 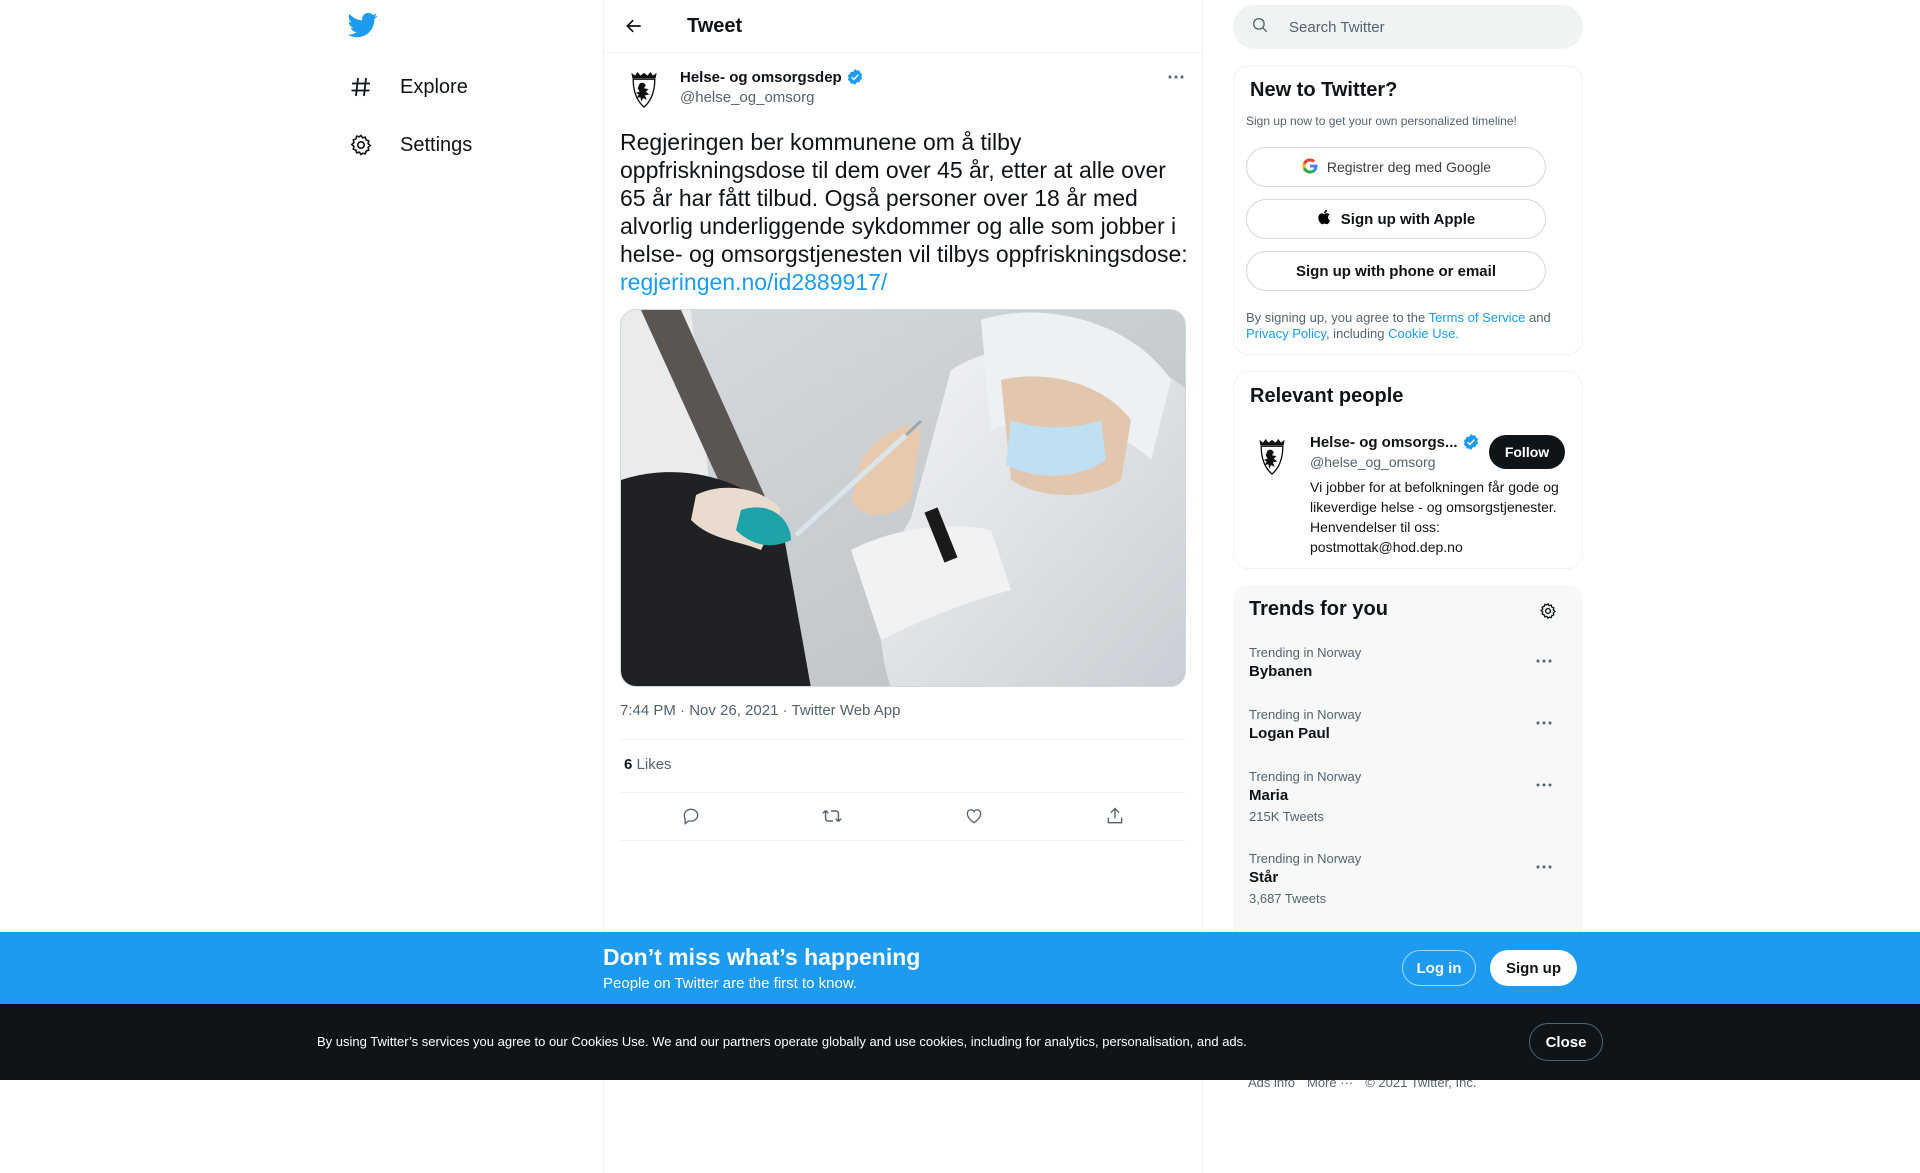 What do you see at coordinates (361, 87) in the screenshot?
I see `hashtag-icon` at bounding box center [361, 87].